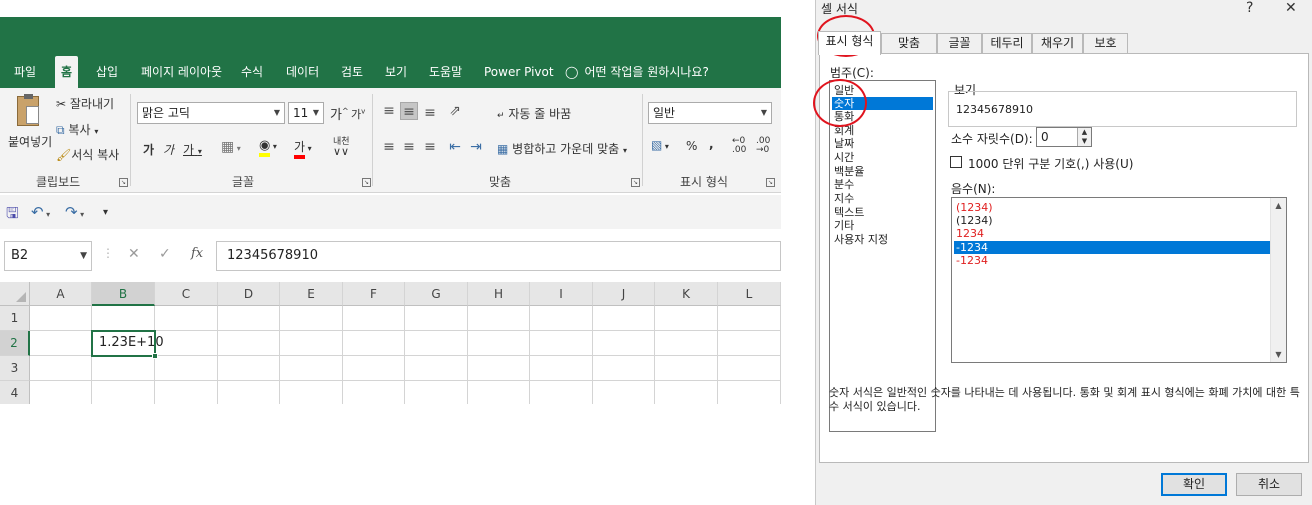 Image resolution: width=1312 pixels, height=505 pixels. What do you see at coordinates (389, 111) in the screenshot?
I see `top-align-icon: ≡` at bounding box center [389, 111].